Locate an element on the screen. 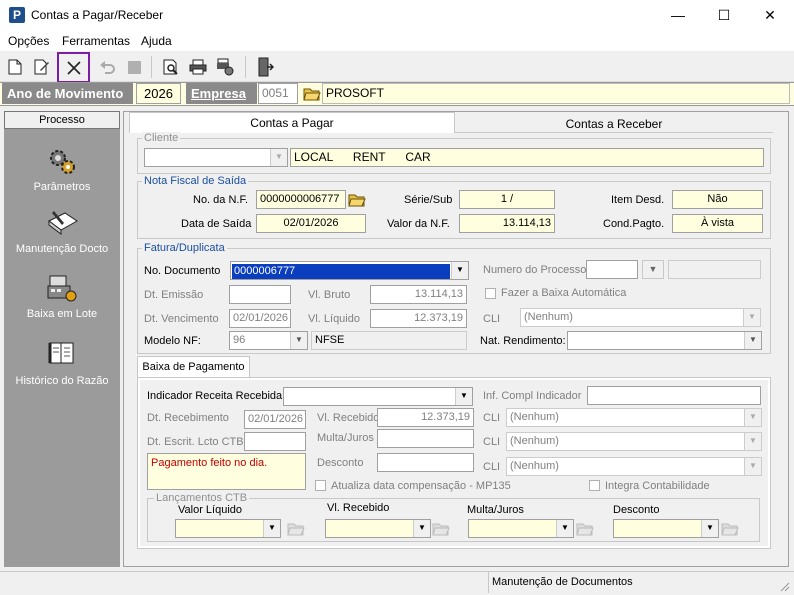 The image size is (794, 595). nf-lookup-button is located at coordinates (357, 199).